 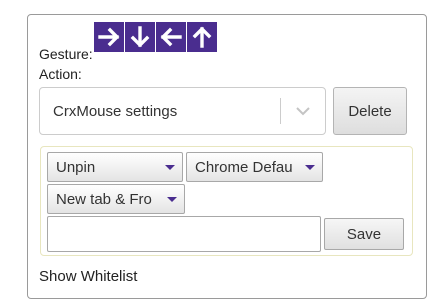 I want to click on action-select-value: CrxMouse settings, so click(x=115, y=111).